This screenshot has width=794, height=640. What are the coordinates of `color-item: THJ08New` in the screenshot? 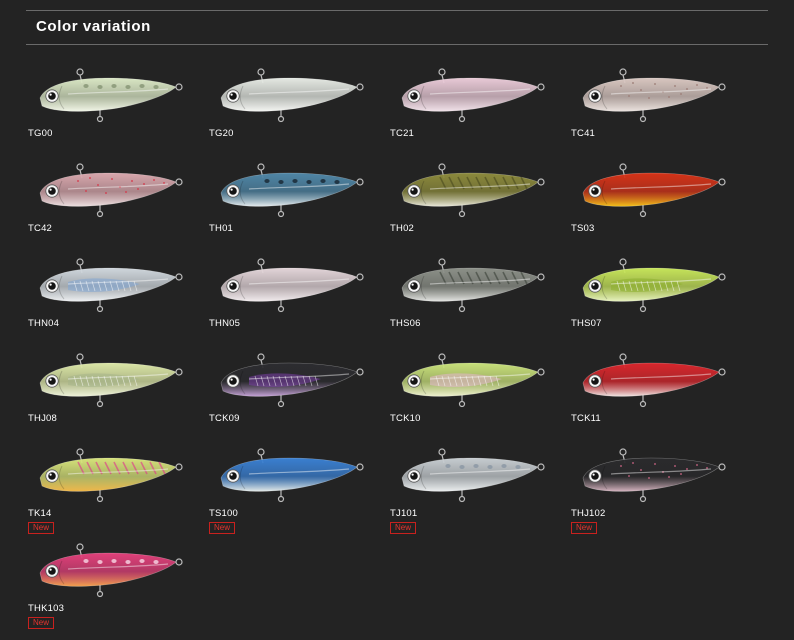 It's located at (113, 395).